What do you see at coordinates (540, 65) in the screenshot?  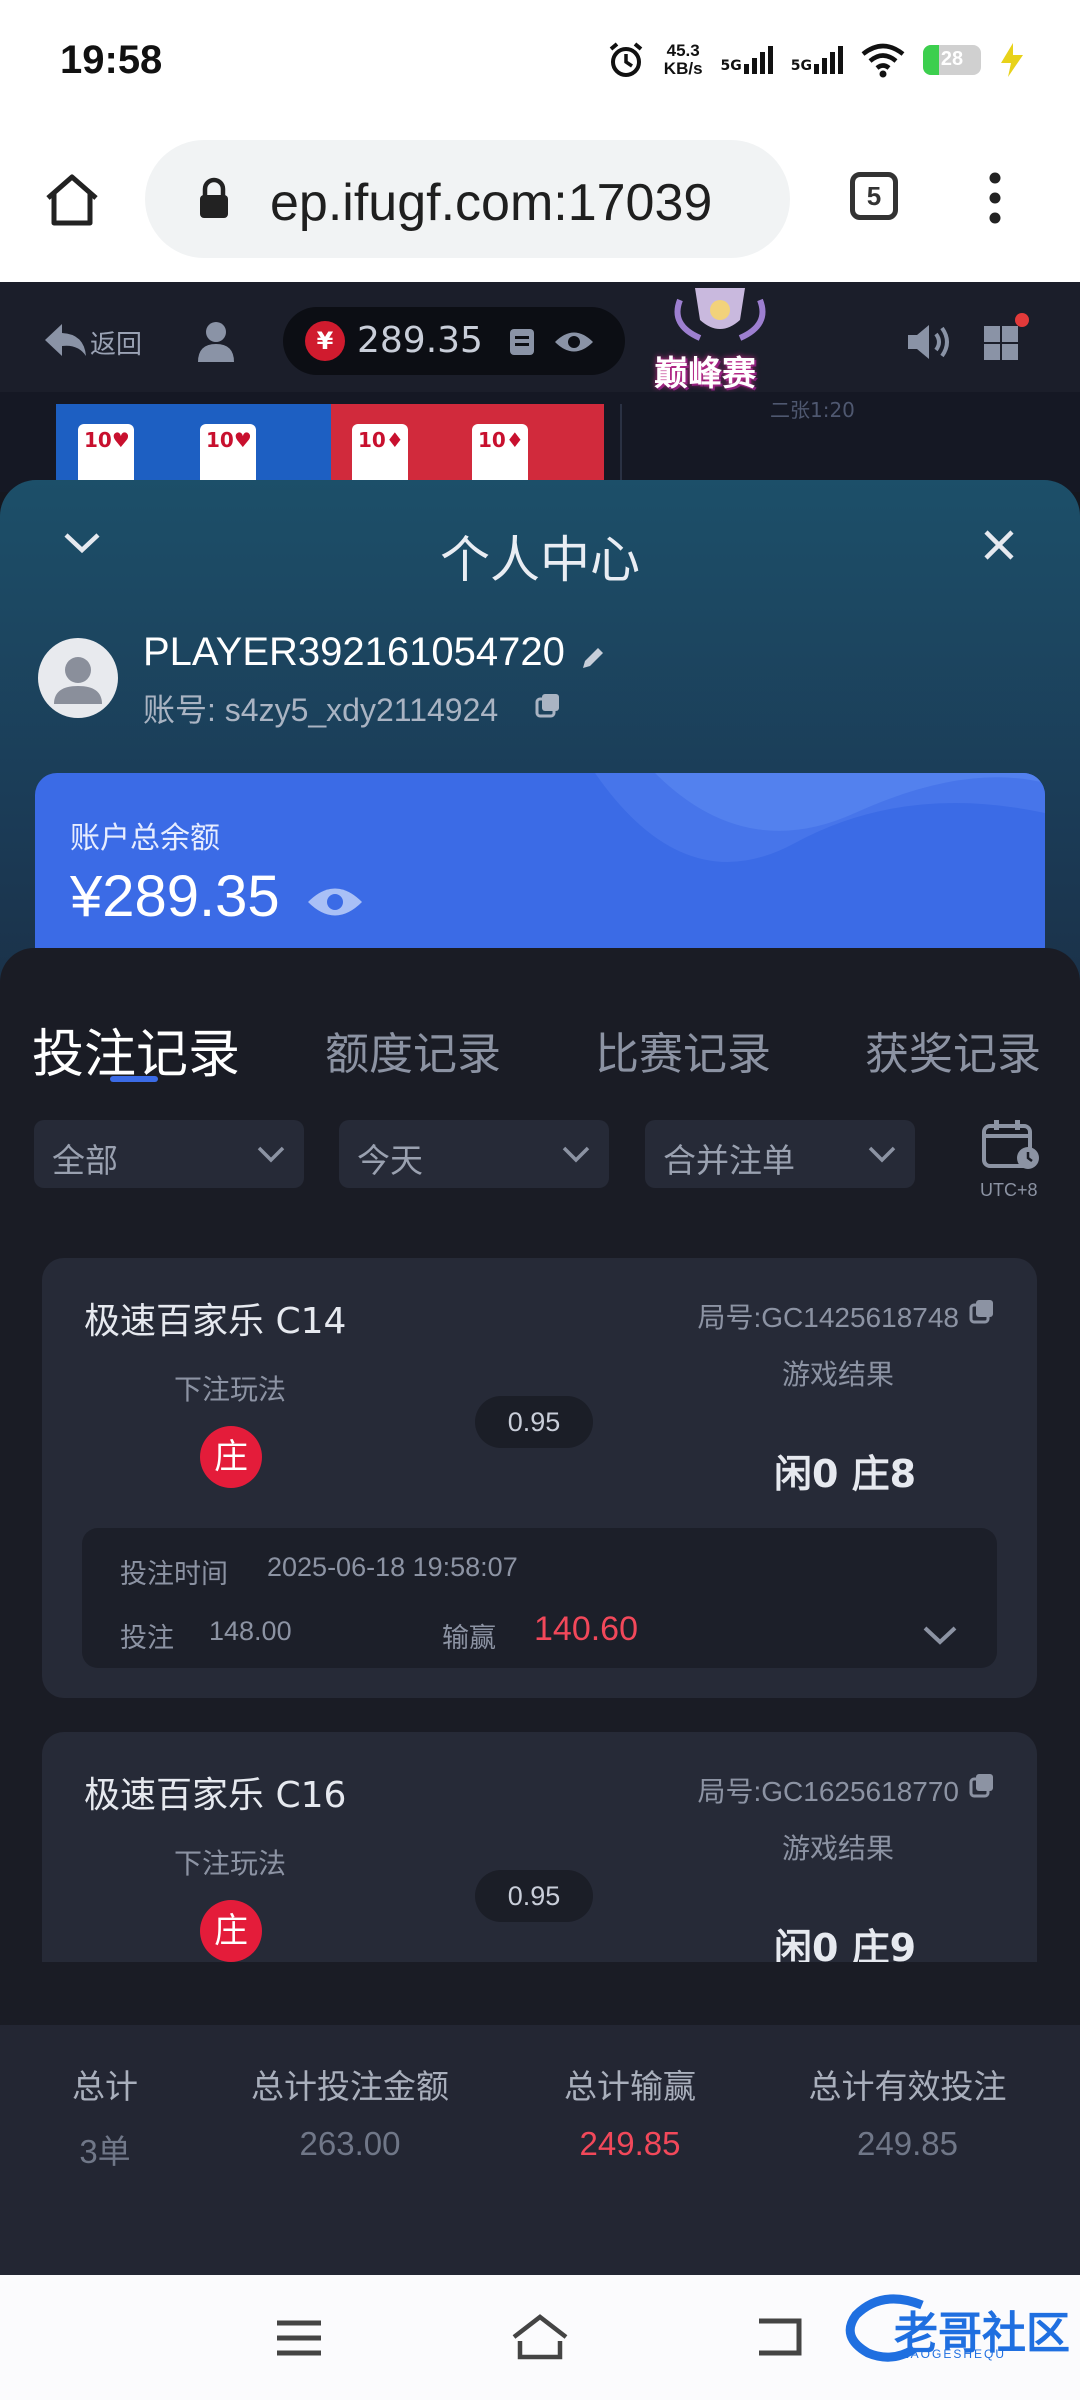 I see `status-bar: 19:58 45.3 KB/s 5G 5G 28` at bounding box center [540, 65].